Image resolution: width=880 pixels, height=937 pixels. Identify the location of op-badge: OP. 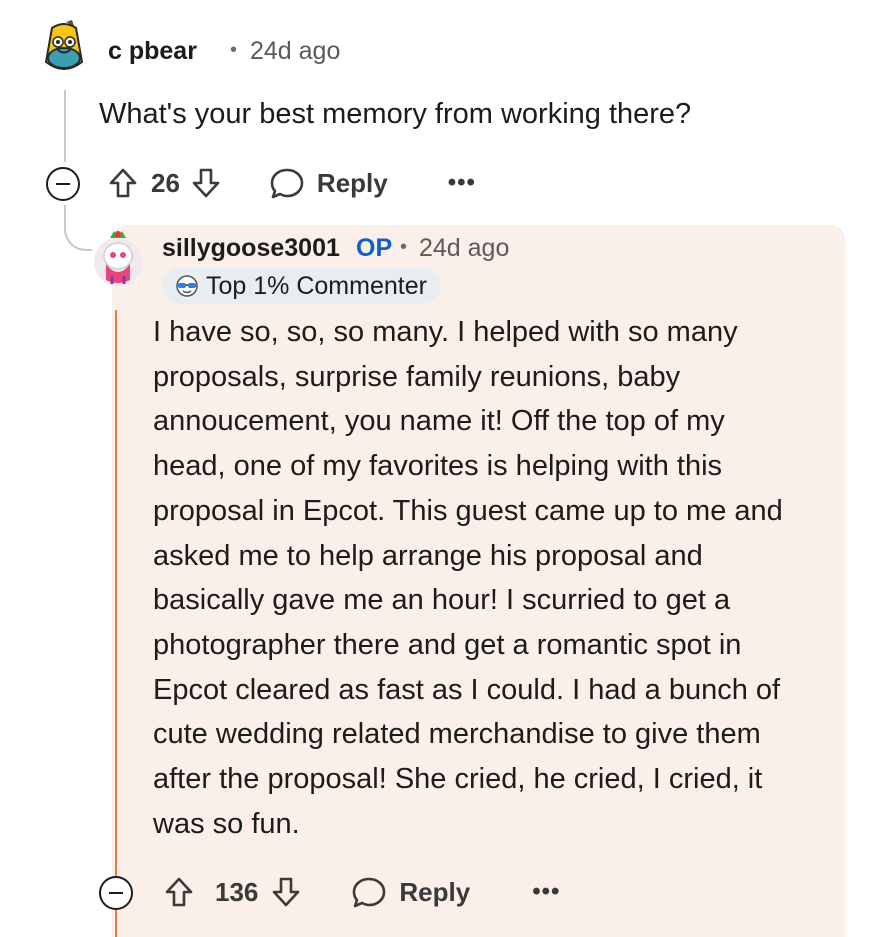
(374, 248).